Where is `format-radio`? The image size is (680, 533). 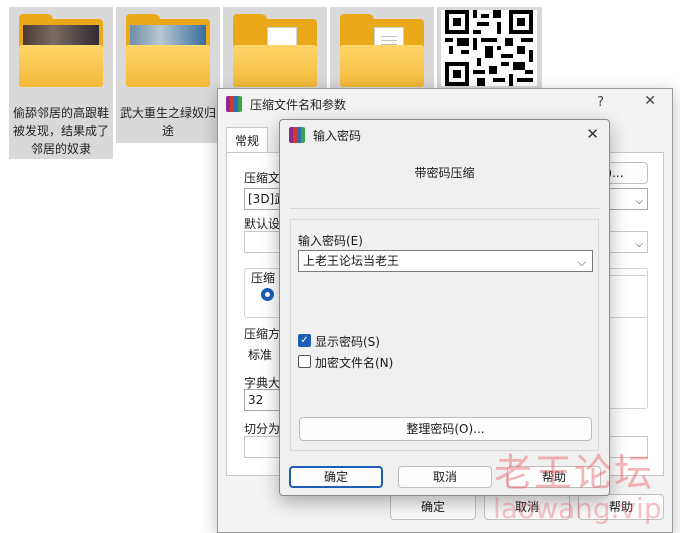 format-radio is located at coordinates (267, 294).